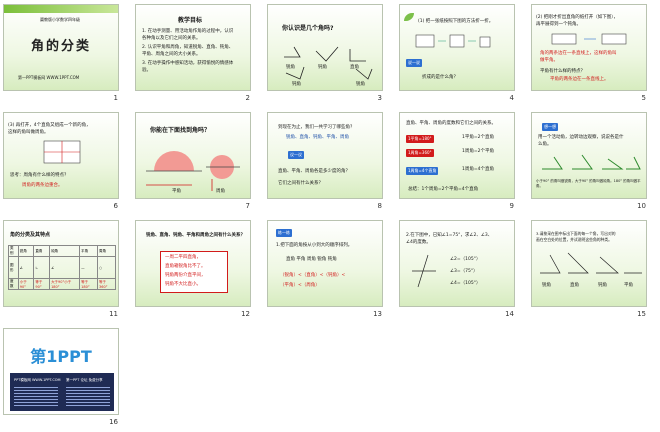  I want to click on promo-panel: PPT模板网 WWW.1PPT.COM 第一PPT 论坛 免费分享, so click(62, 392).